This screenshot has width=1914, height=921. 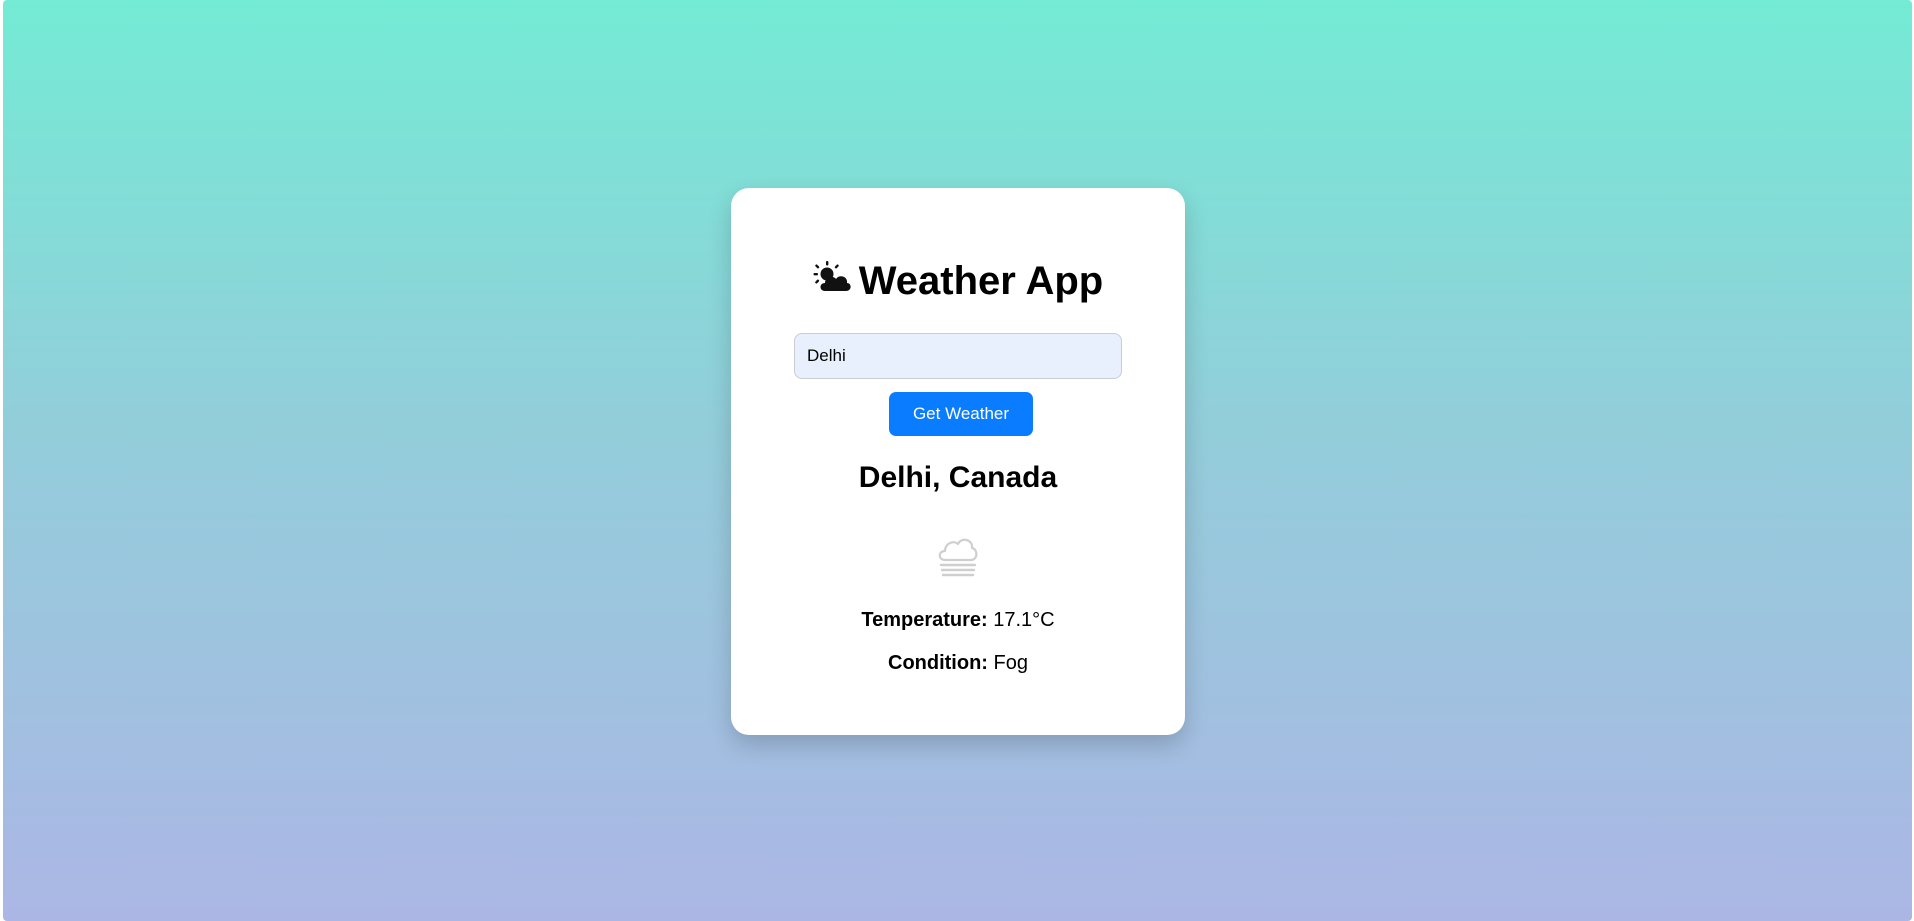 I want to click on city-search-input, so click(x=958, y=356).